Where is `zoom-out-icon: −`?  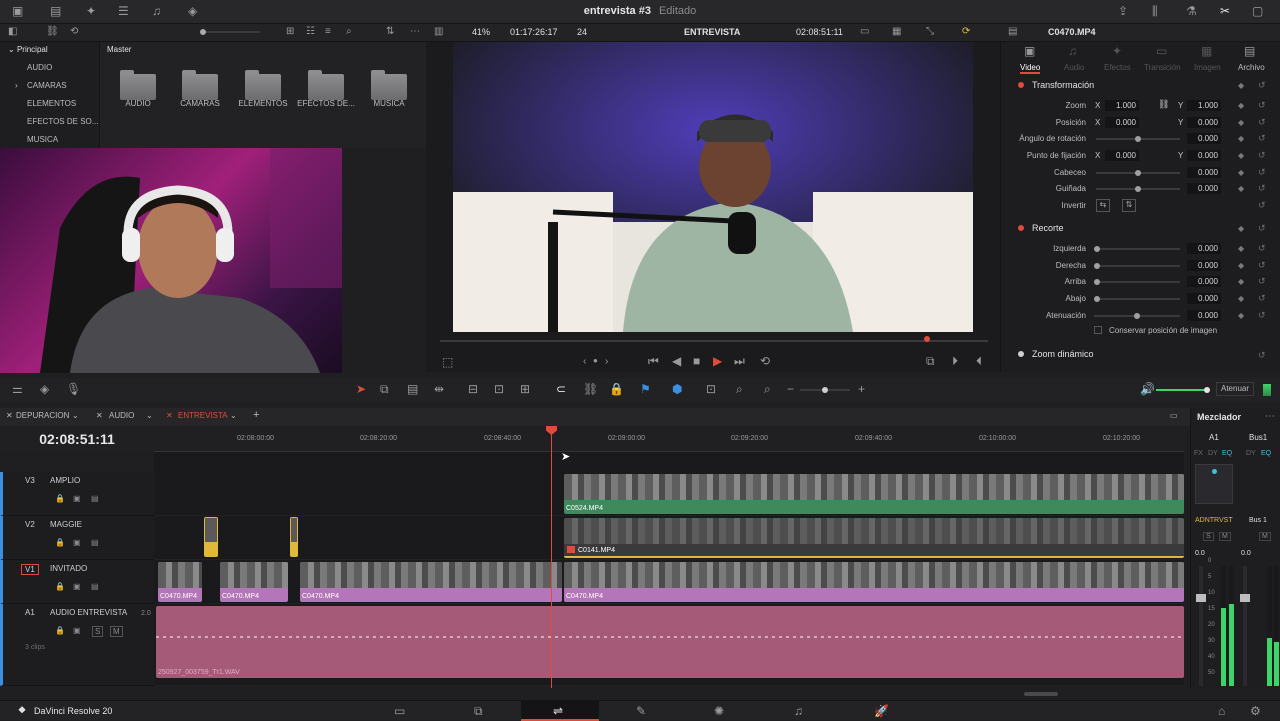
zoom-out-icon: − is located at coordinates (790, 389).